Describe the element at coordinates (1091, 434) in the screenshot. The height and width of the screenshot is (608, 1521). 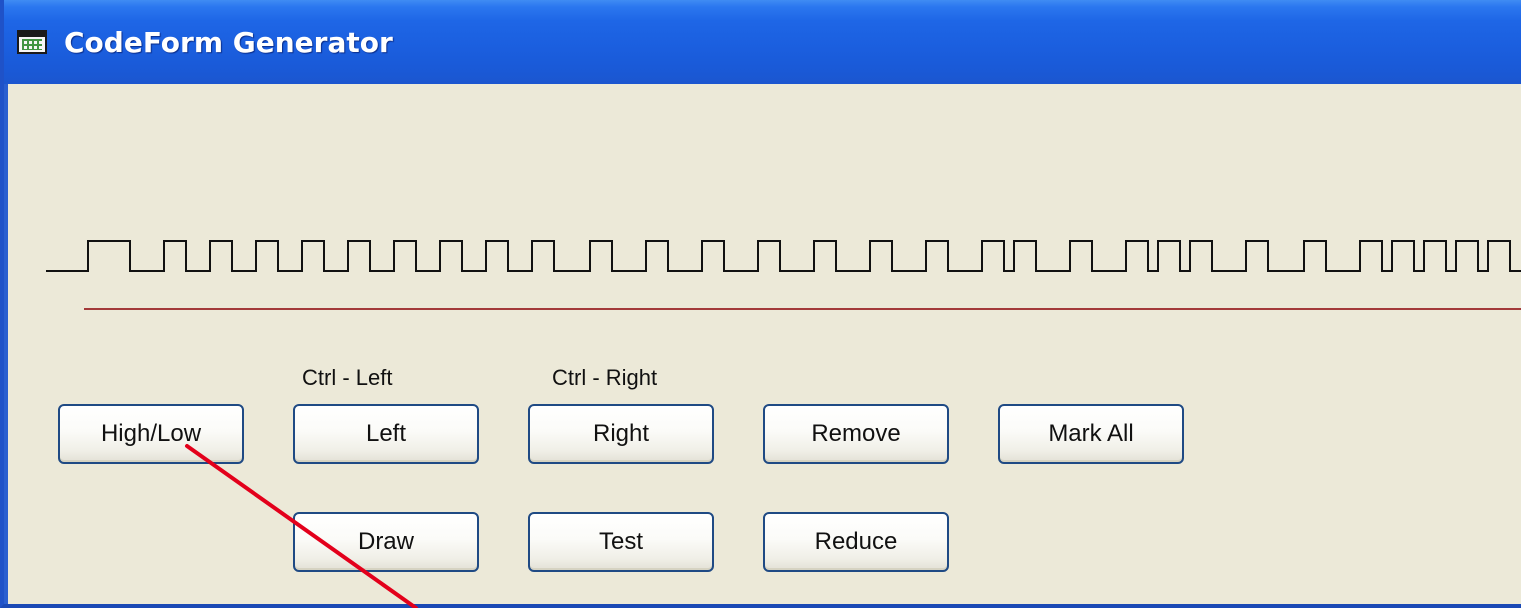
I see `mark-all-button: Mark All` at that location.